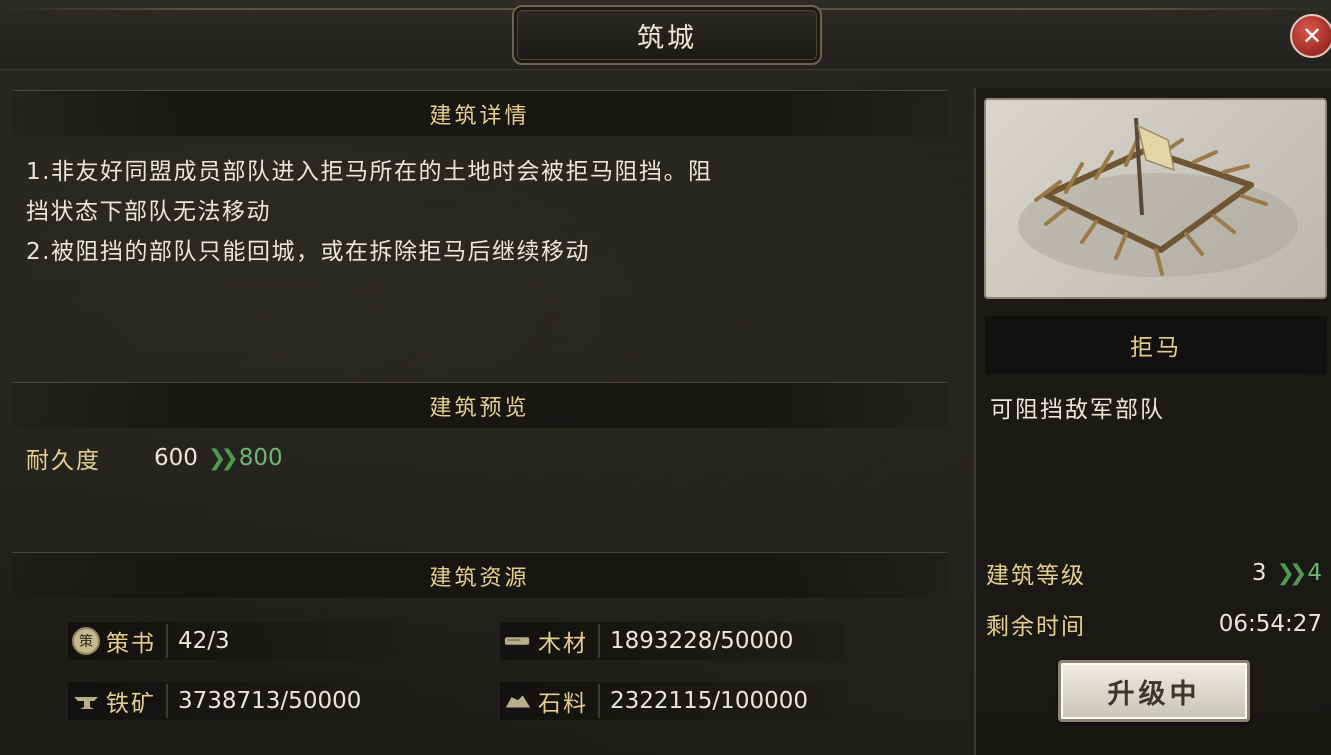  What do you see at coordinates (1259, 573) in the screenshot?
I see `level-current: 3` at bounding box center [1259, 573].